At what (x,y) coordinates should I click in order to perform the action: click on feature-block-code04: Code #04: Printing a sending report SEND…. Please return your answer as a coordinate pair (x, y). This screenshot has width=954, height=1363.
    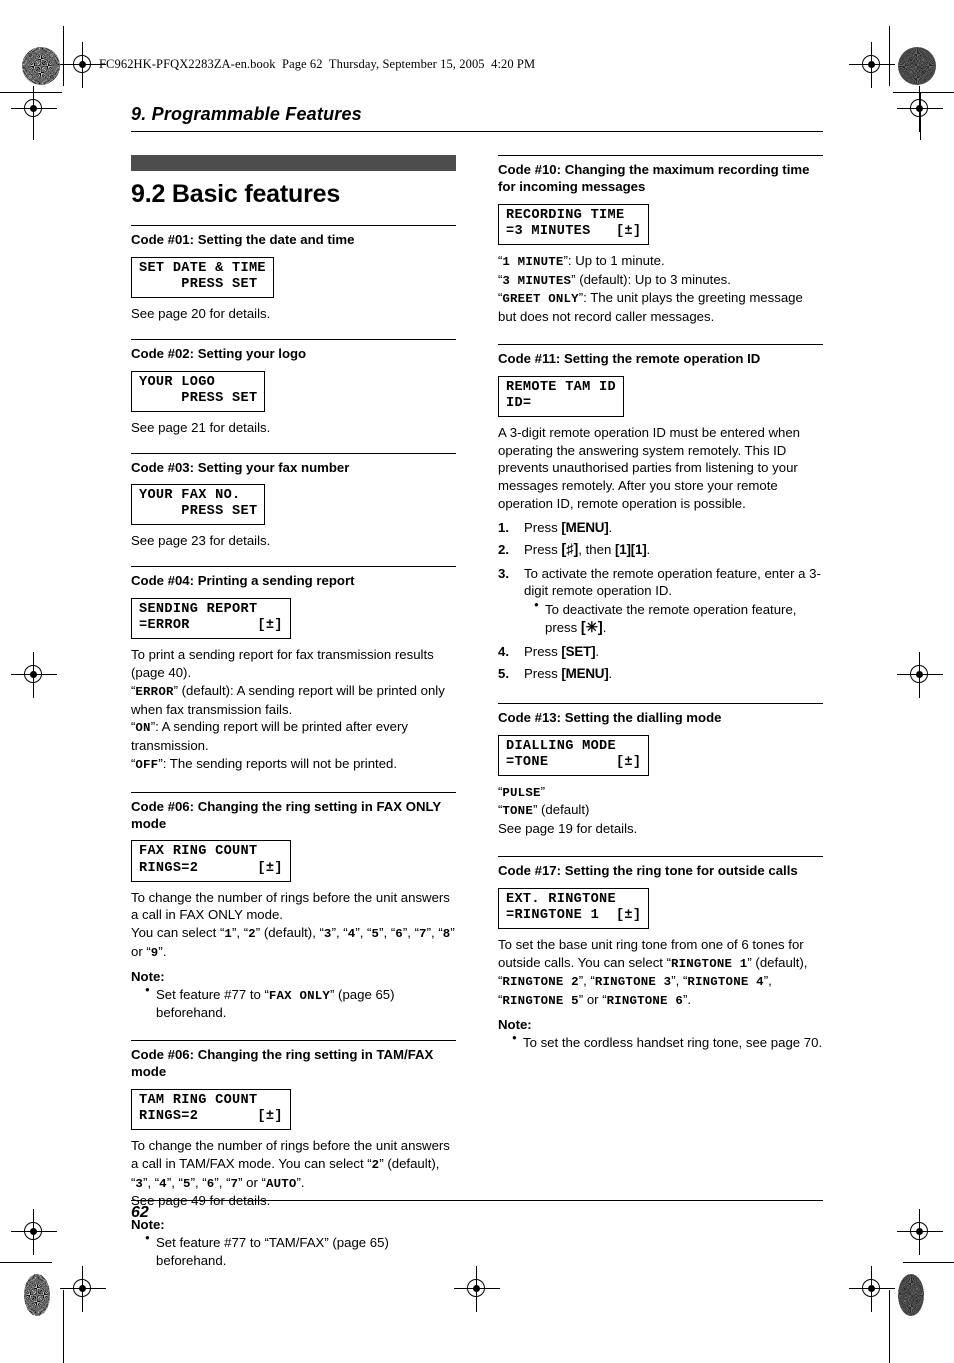
    Looking at the image, I should click on (293, 669).